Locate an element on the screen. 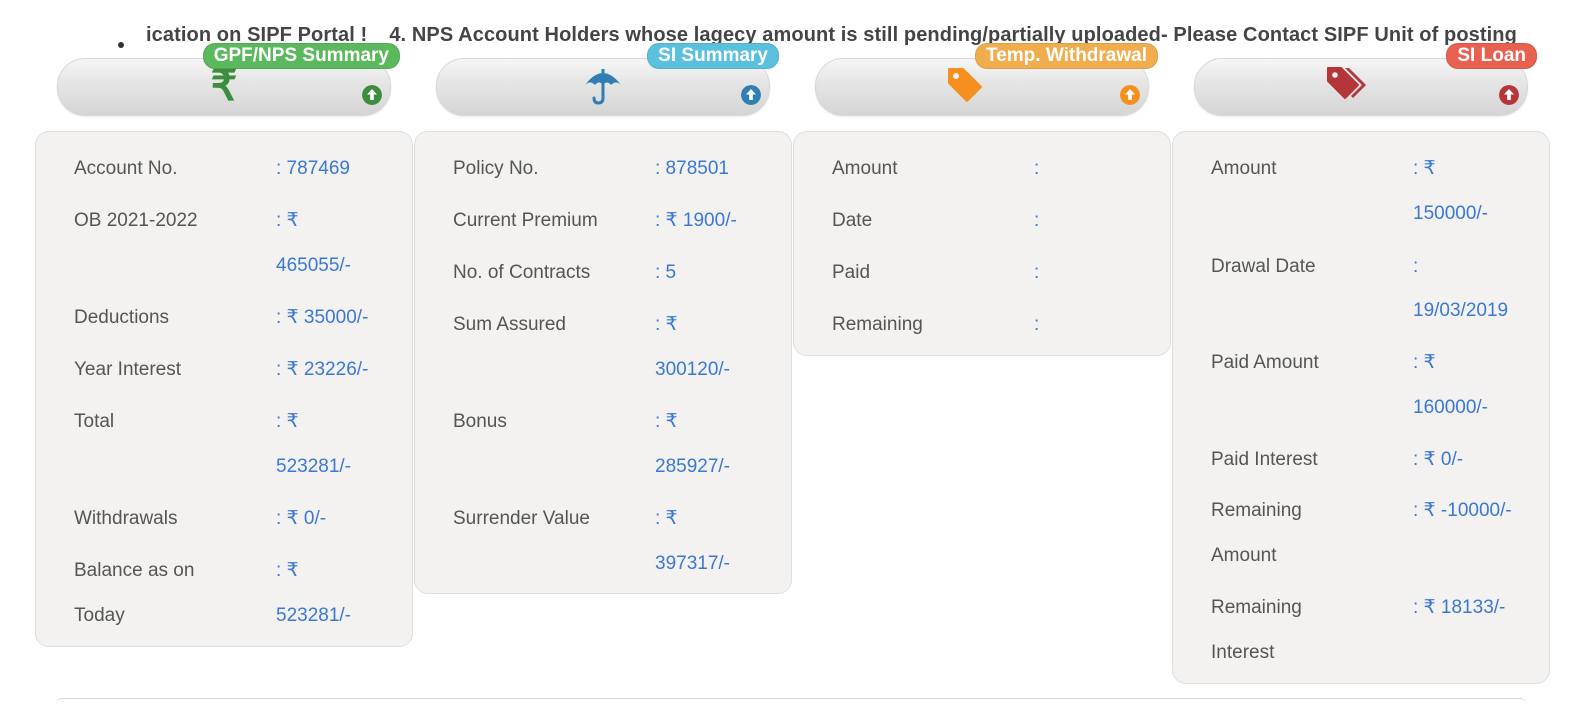  detail-label: Total is located at coordinates (94, 421).